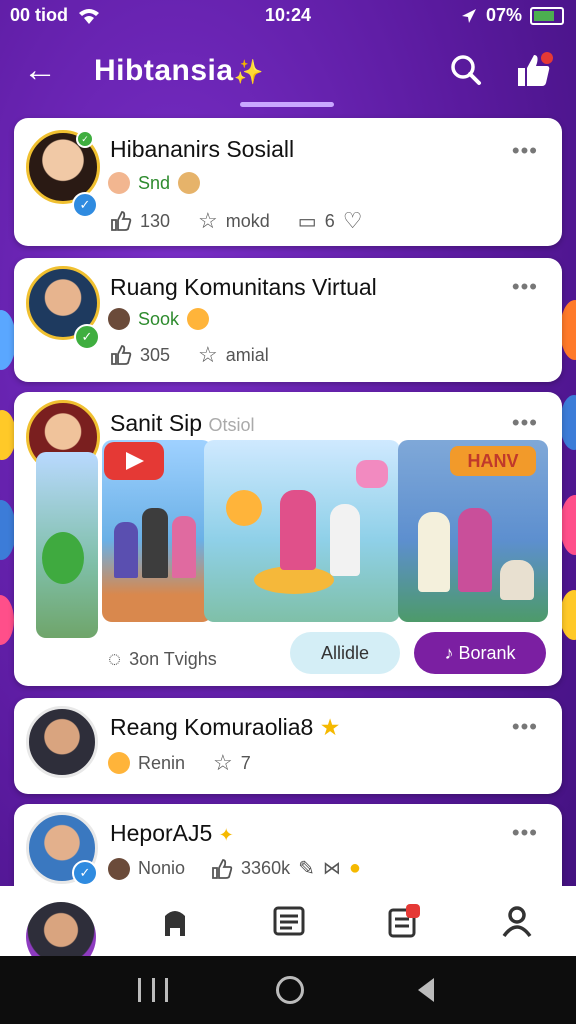  What do you see at coordinates (466, 70) in the screenshot?
I see `search-icon` at bounding box center [466, 70].